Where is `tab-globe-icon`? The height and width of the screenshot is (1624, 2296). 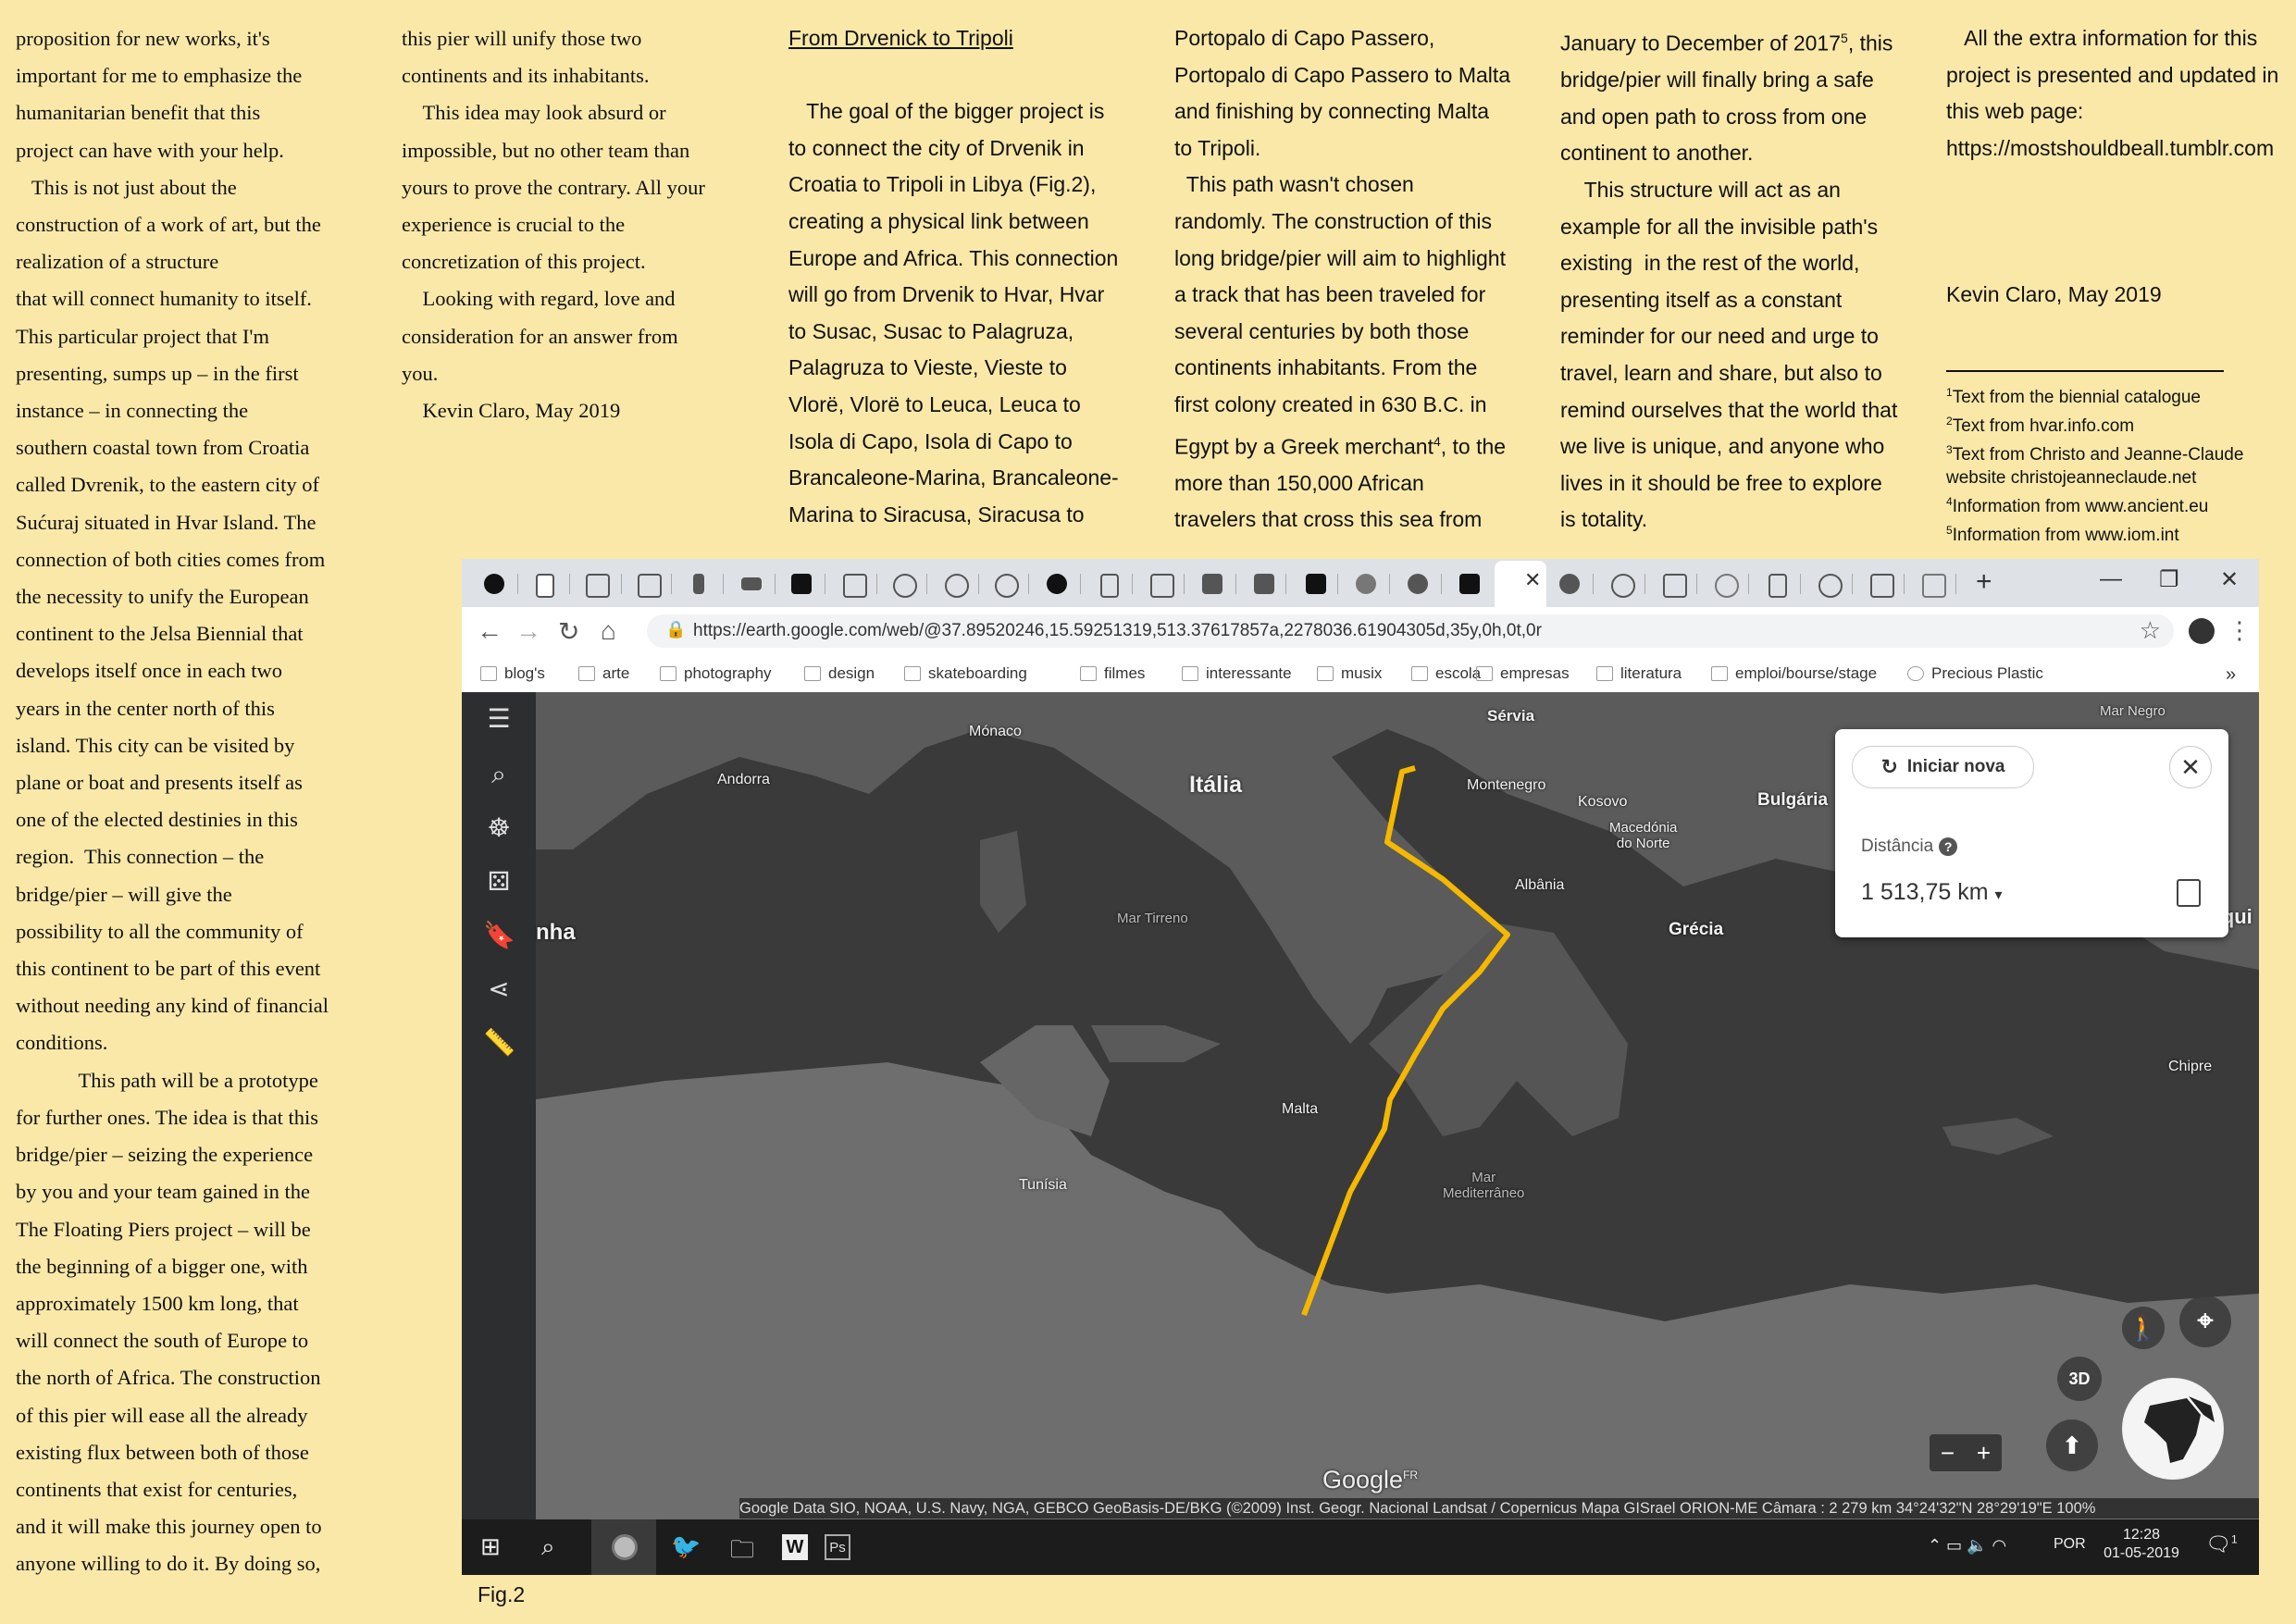 tab-globe-icon is located at coordinates (1570, 584).